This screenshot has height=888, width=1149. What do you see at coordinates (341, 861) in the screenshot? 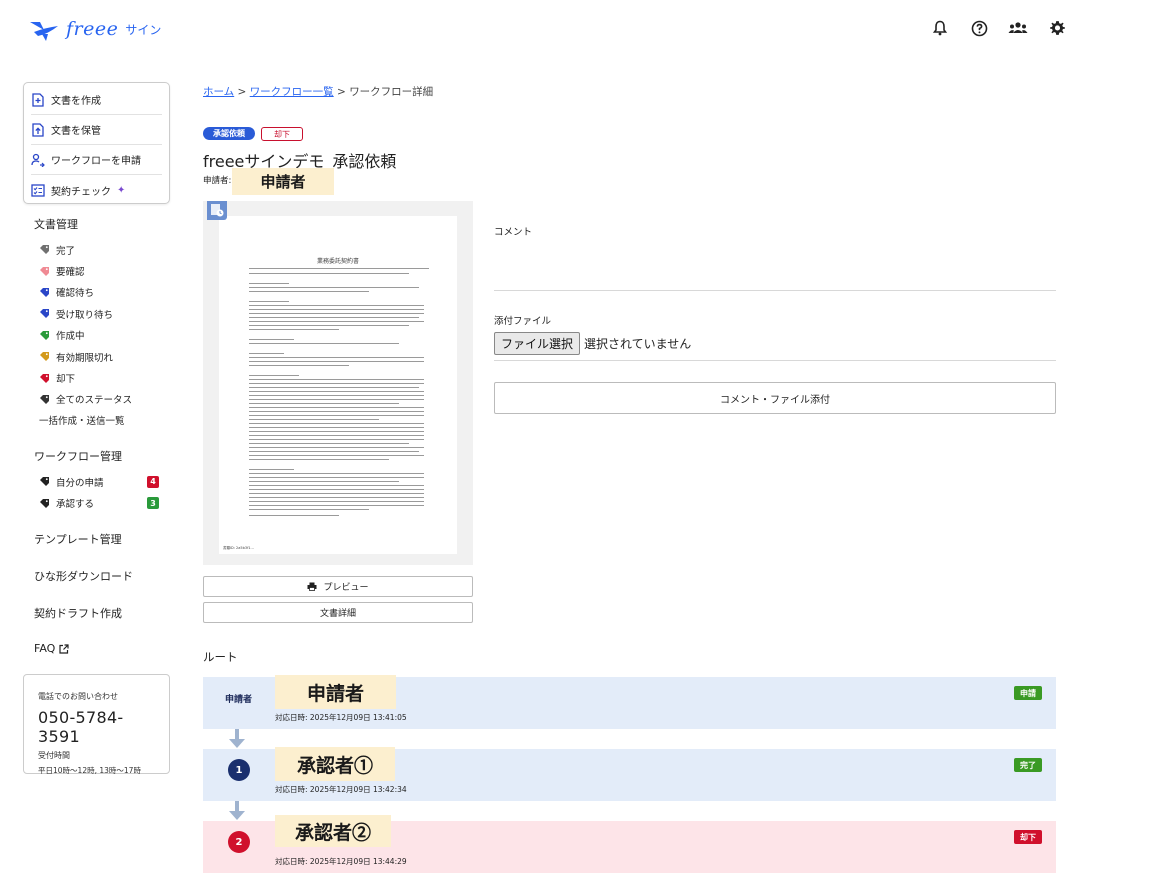
I see `route-step-time: 対応日時: 2025年12月09日 13:44:29` at bounding box center [341, 861].